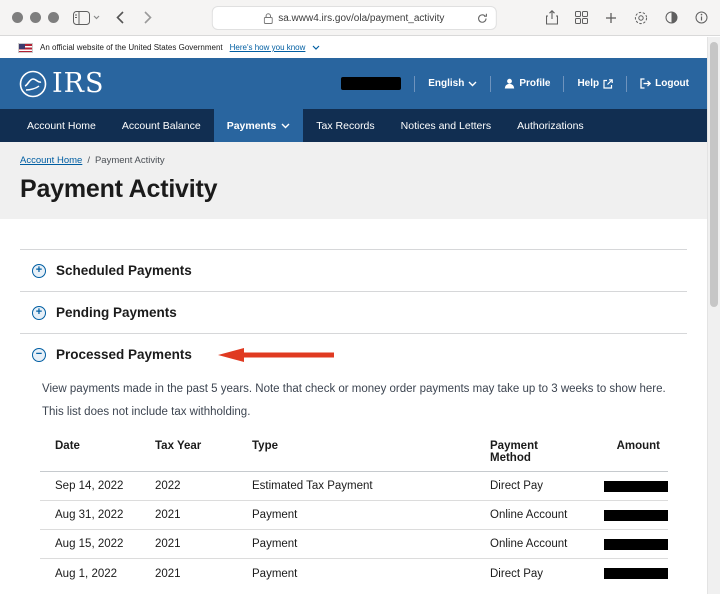 This screenshot has width=720, height=594. Describe the element at coordinates (588, 83) in the screenshot. I see `help-label: Help` at that location.